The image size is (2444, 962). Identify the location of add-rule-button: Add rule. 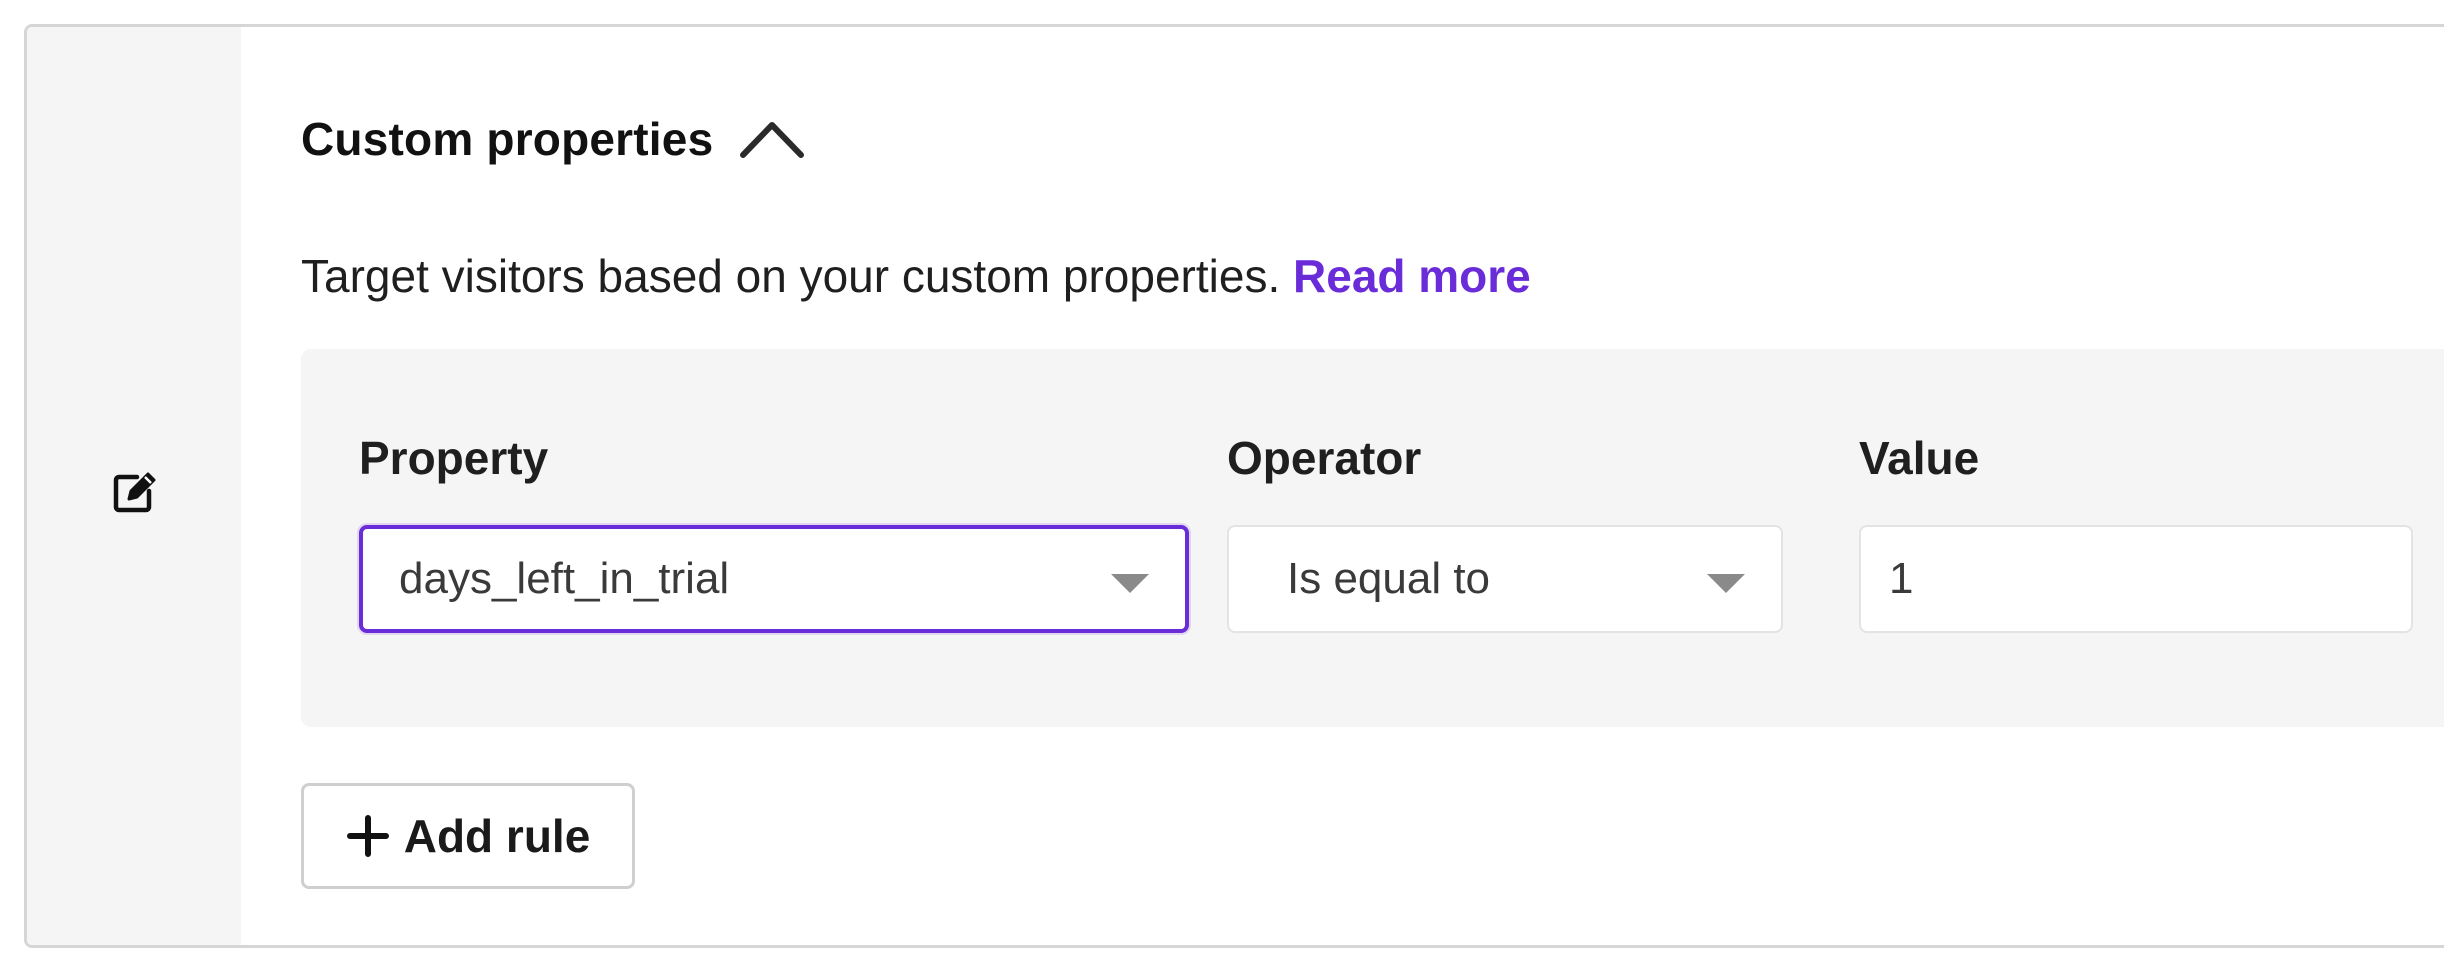
(468, 836).